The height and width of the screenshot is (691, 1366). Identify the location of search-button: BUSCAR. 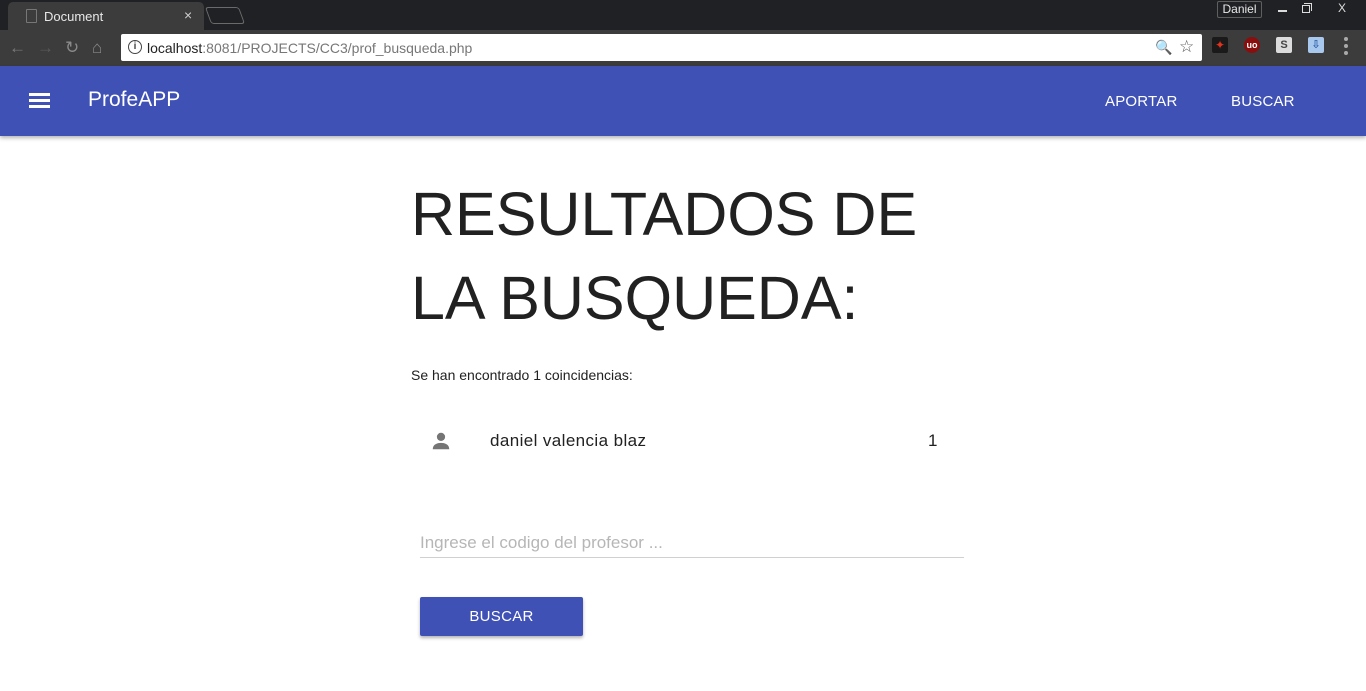
(501, 616).